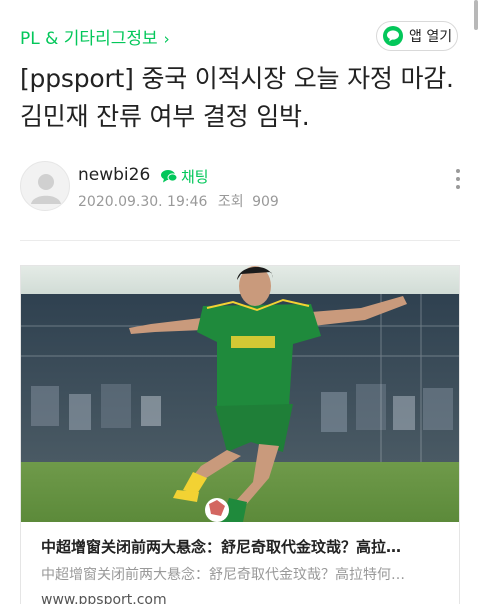 The width and height of the screenshot is (480, 604). What do you see at coordinates (431, 37) in the screenshot?
I see `open-app-label: 앱 열기` at bounding box center [431, 37].